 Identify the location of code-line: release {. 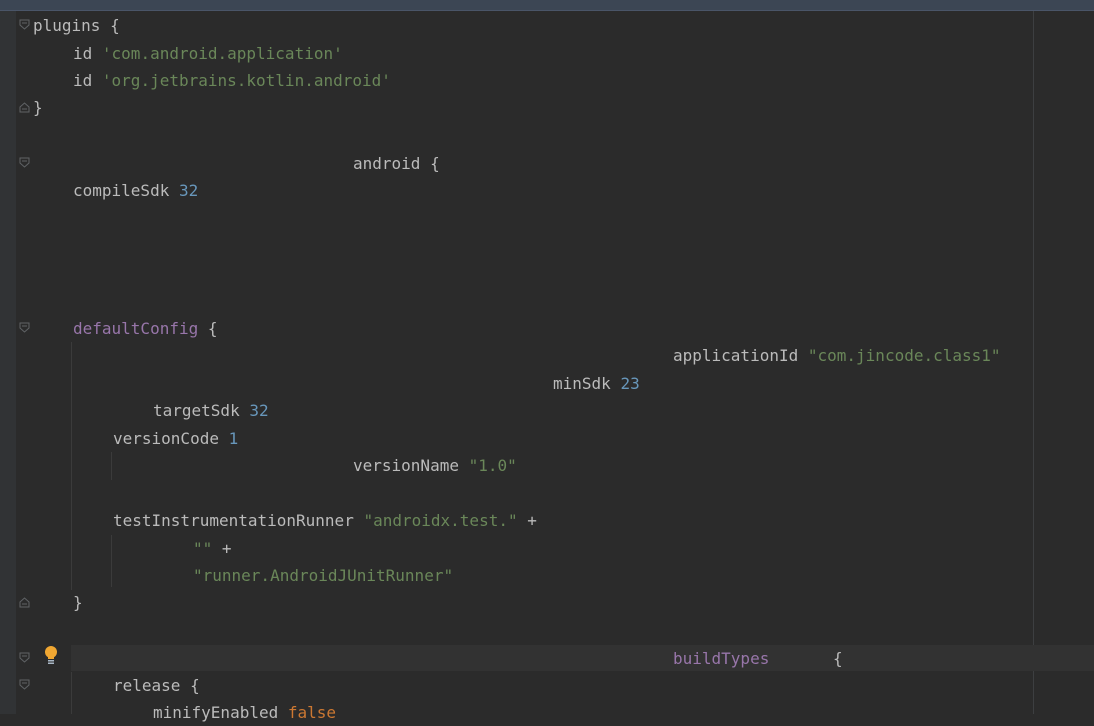
(156, 685).